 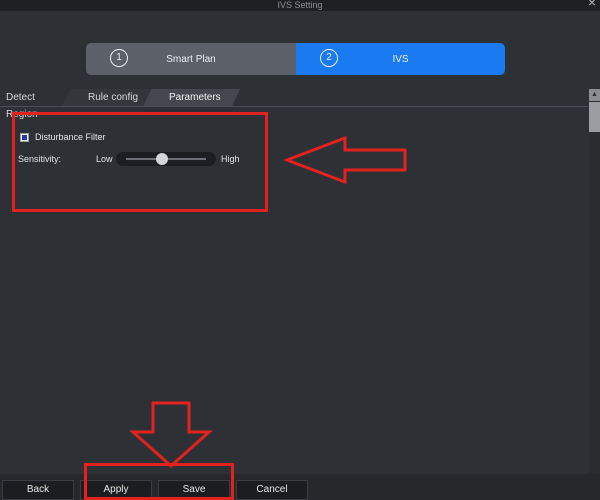 I want to click on wizard-step-ivs: 2 IVS, so click(x=400, y=59).